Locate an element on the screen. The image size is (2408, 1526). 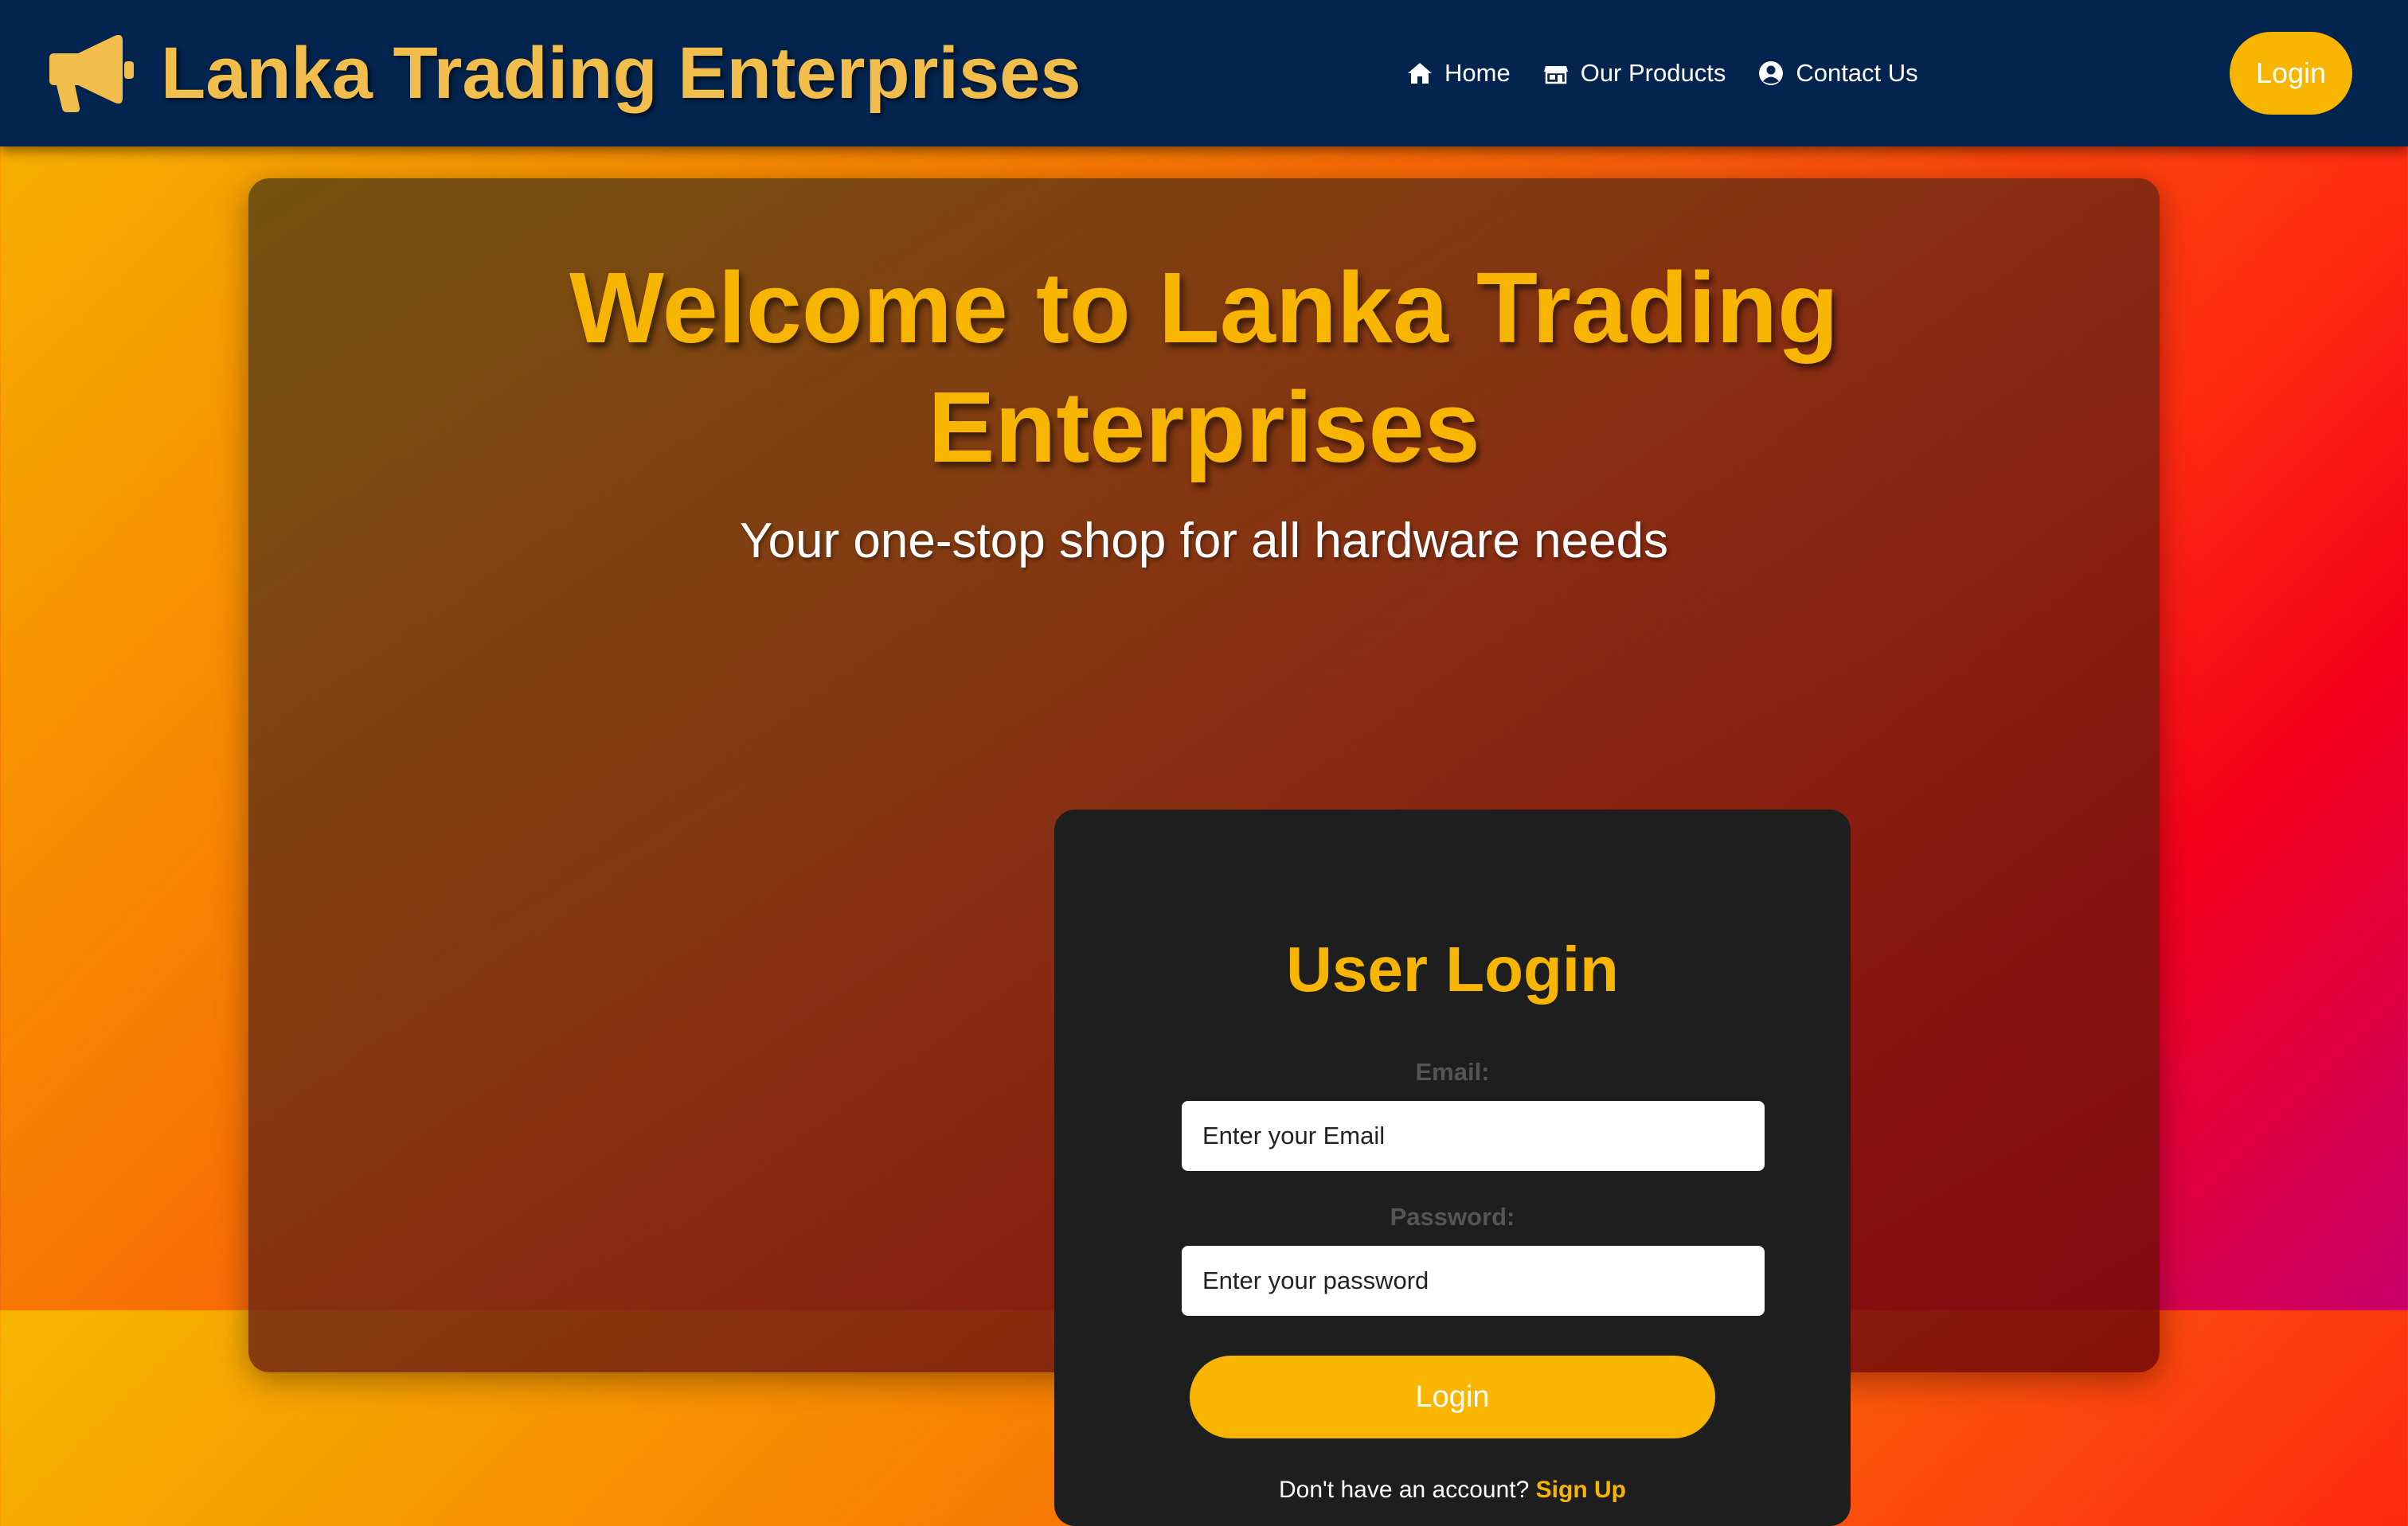
megaphone-icon is located at coordinates (91, 73).